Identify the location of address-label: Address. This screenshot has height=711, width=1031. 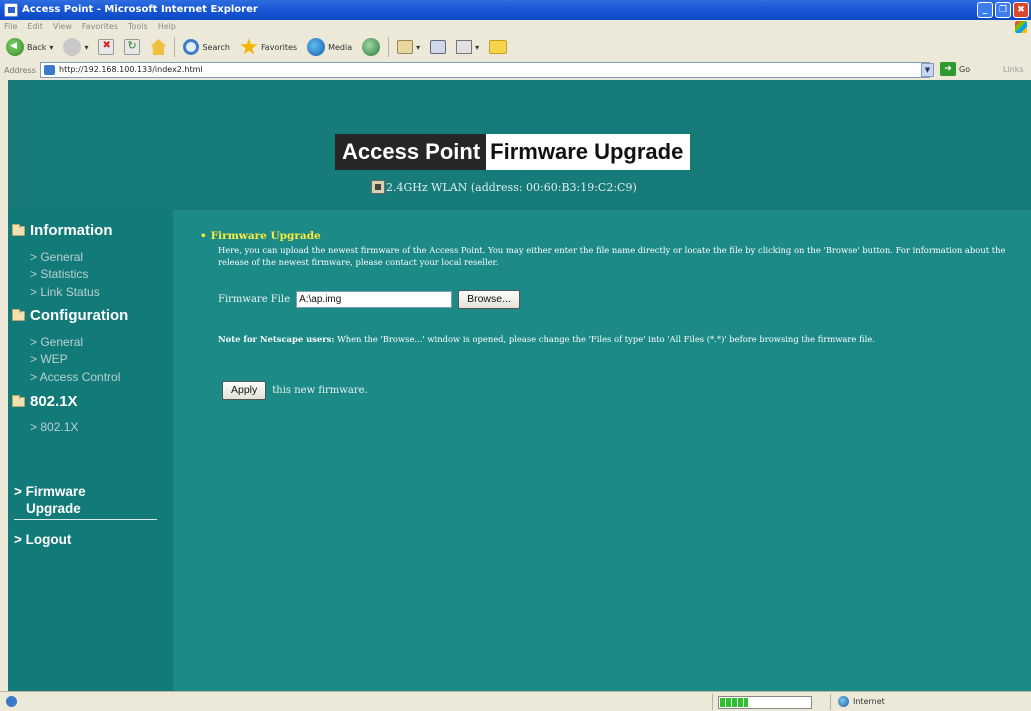
(20, 70).